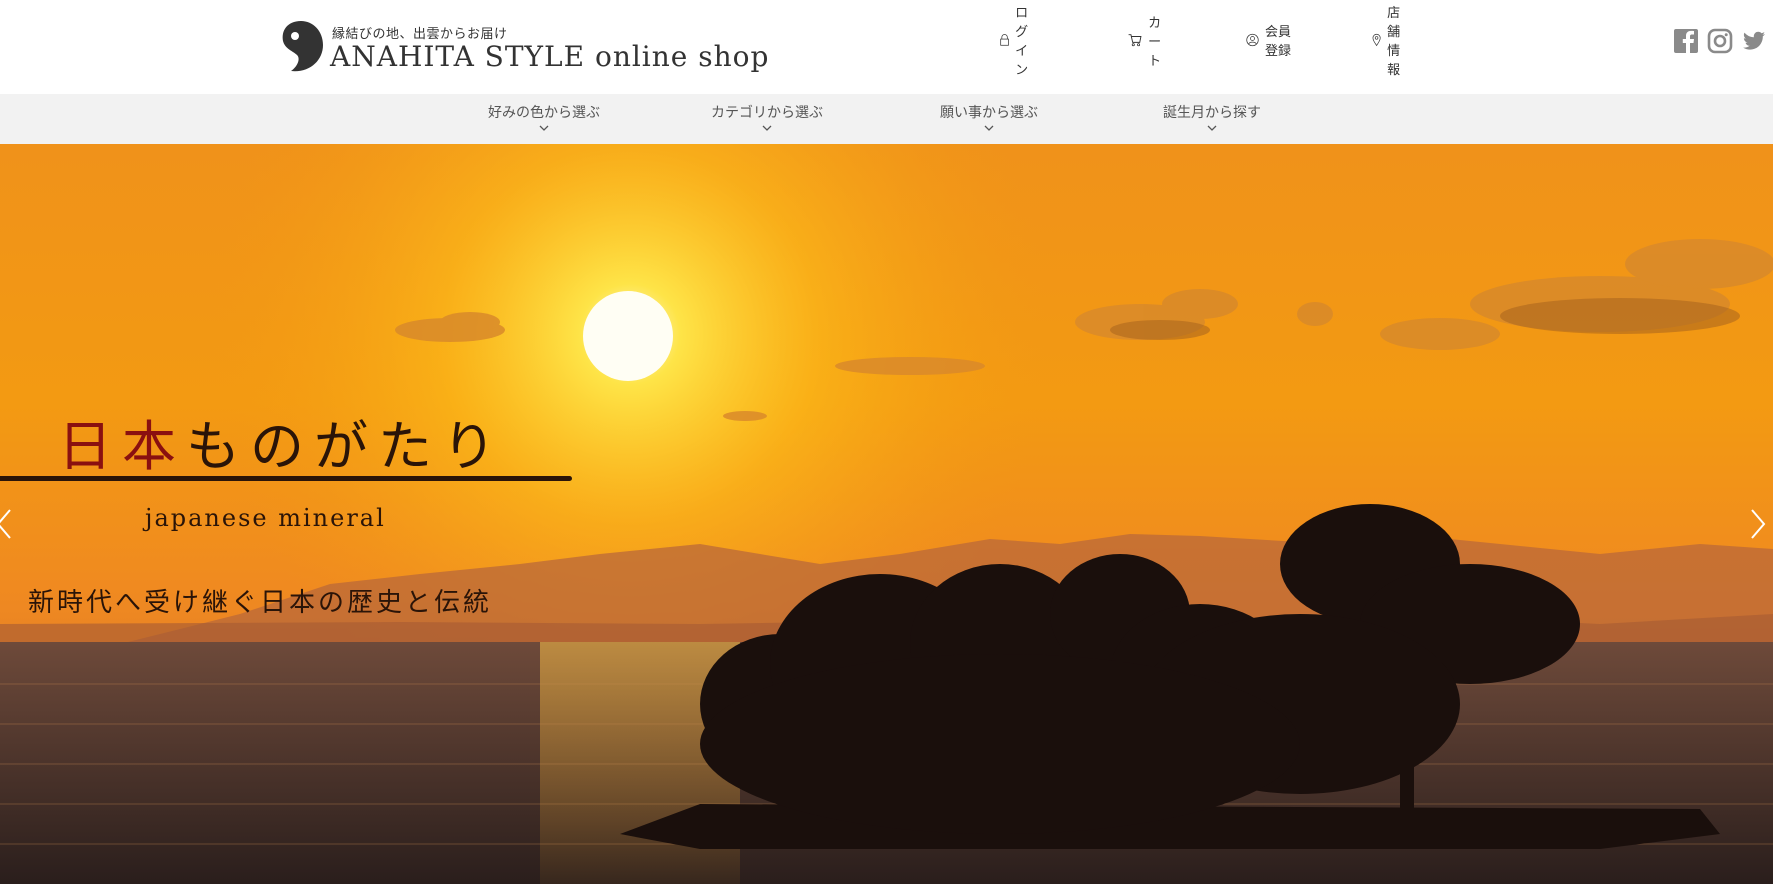  I want to click on social-links, so click(1720, 42).